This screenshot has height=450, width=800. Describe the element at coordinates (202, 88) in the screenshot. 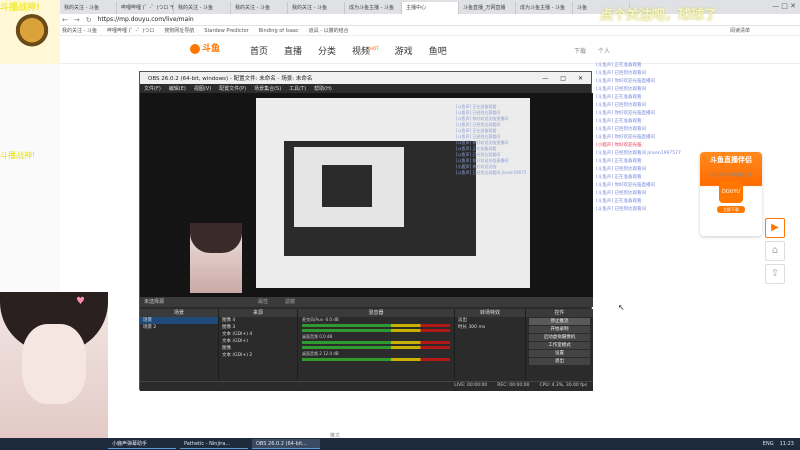

I see `menu-view: 视图(V)` at that location.